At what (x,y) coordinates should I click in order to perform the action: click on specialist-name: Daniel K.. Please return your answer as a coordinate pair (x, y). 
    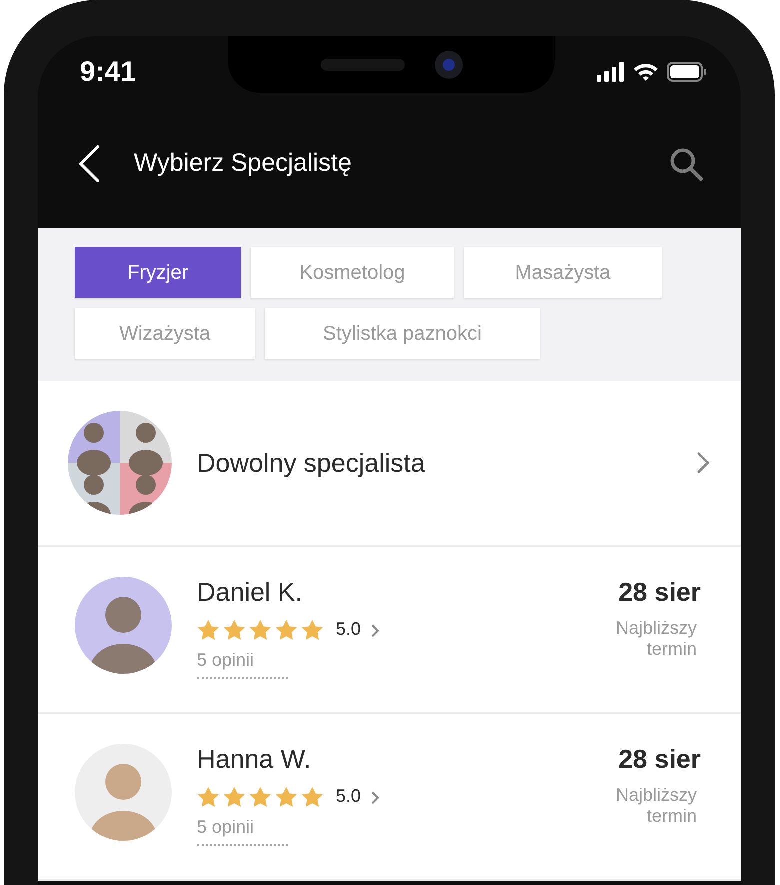
    Looking at the image, I should click on (250, 592).